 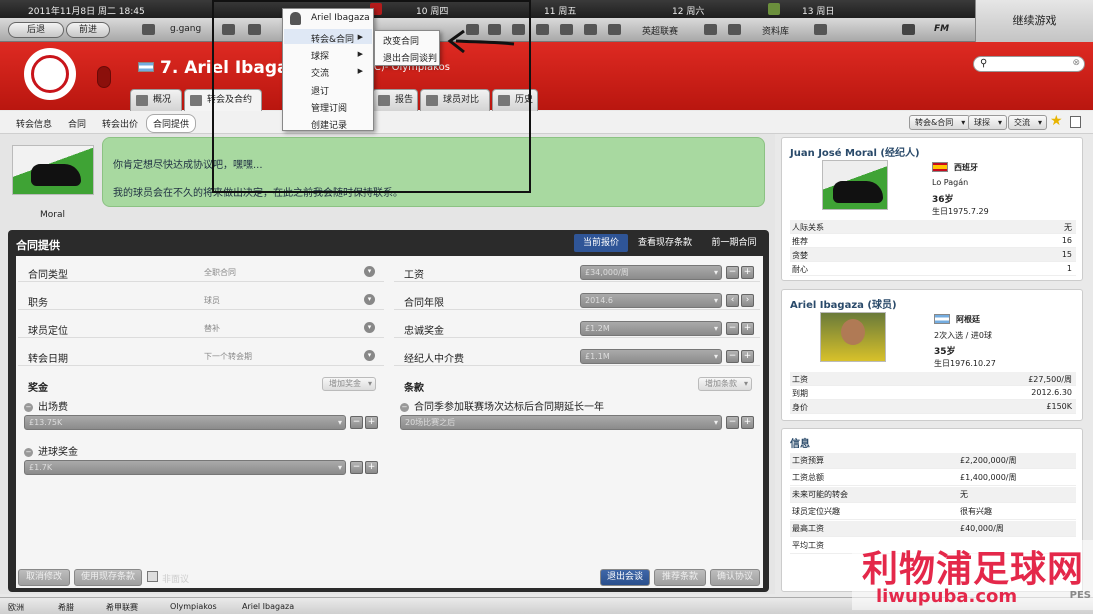 What do you see at coordinates (940, 167) in the screenshot?
I see `spain-flag-icon` at bounding box center [940, 167].